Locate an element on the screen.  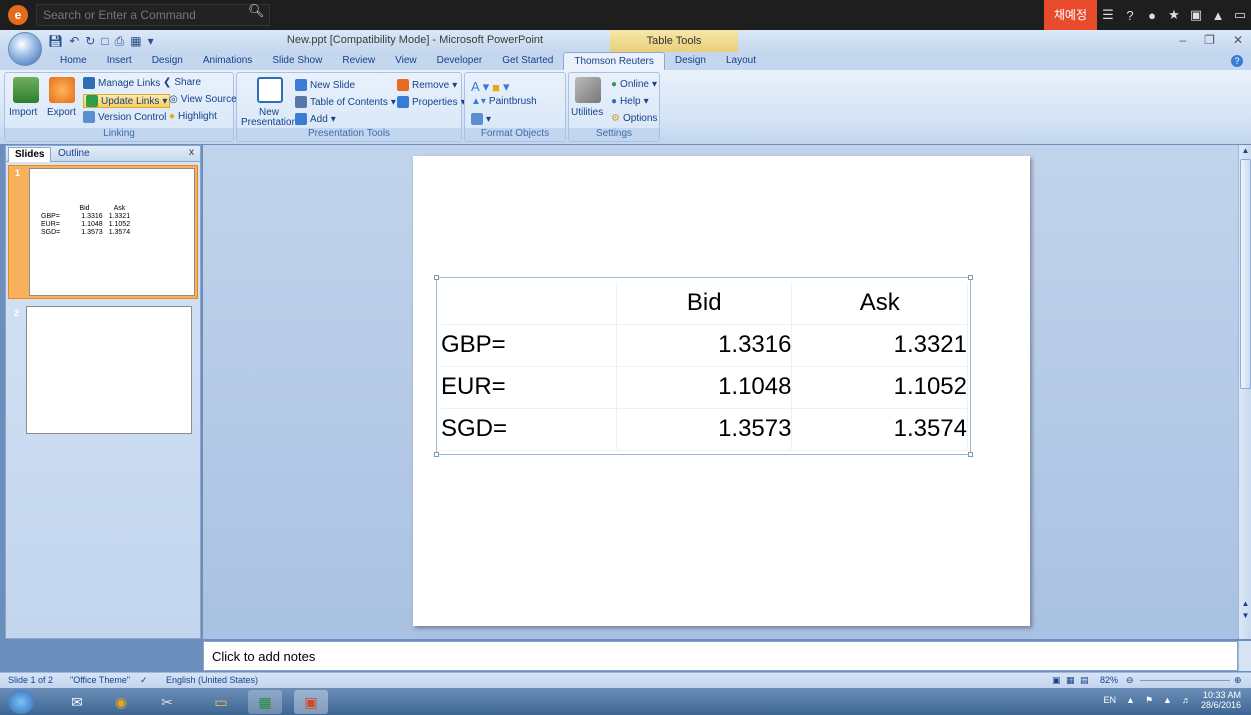
utilities-button: Utilities is located at coordinates (587, 112).